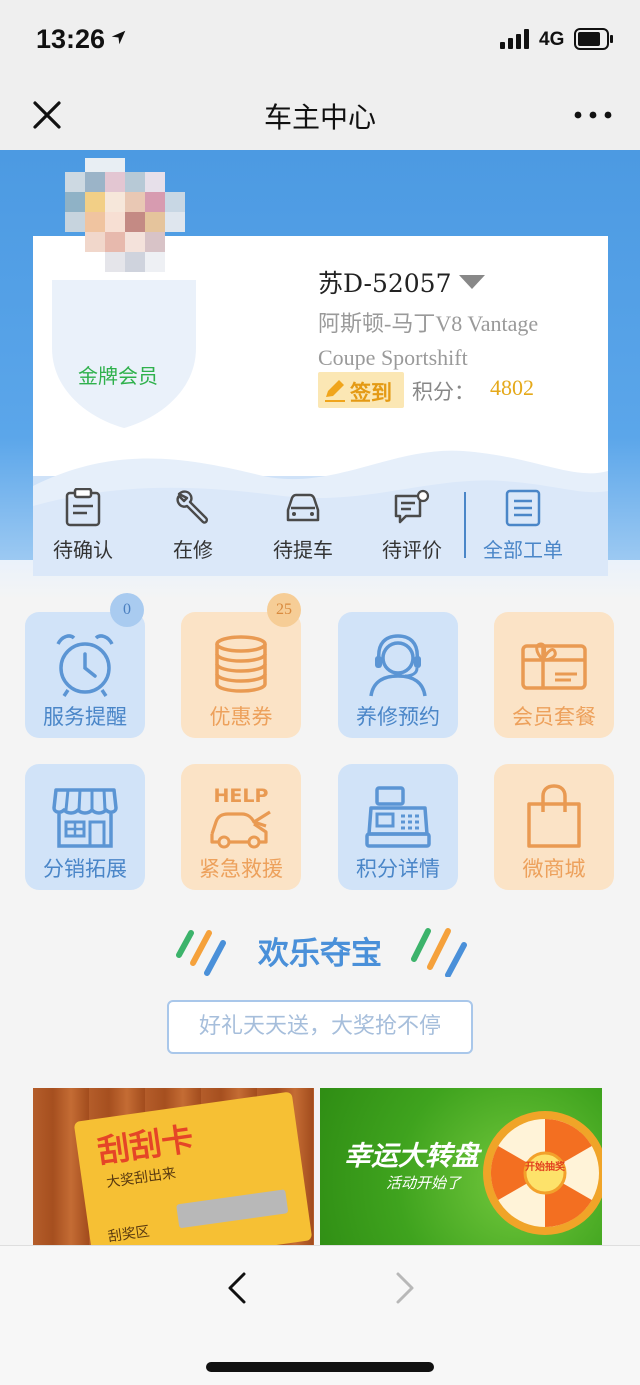 This screenshot has width=640, height=1385. I want to click on status-time: 13:26, so click(71, 39).